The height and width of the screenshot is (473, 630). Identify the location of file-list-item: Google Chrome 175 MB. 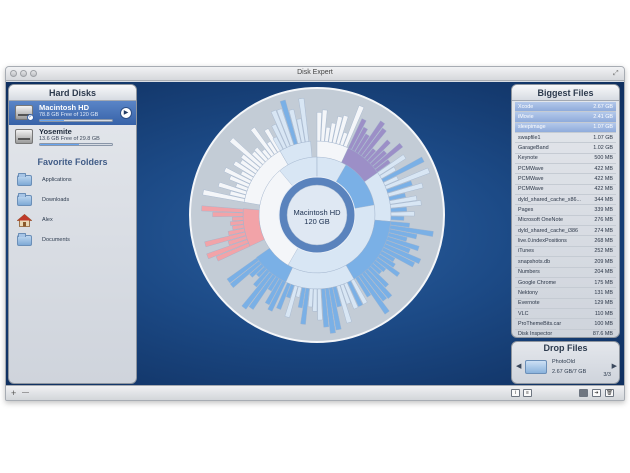
(565, 283).